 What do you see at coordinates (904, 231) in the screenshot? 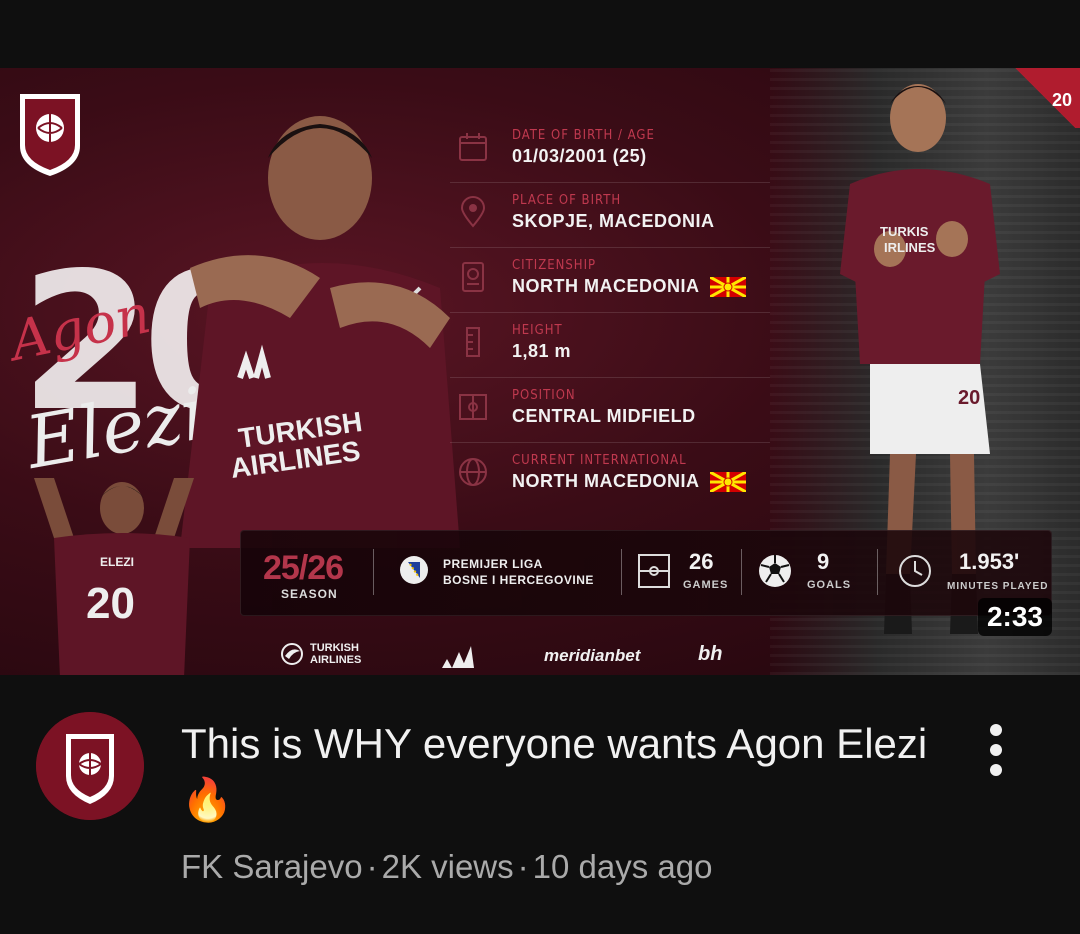
I see `svg-text: TURKIS` at bounding box center [904, 231].